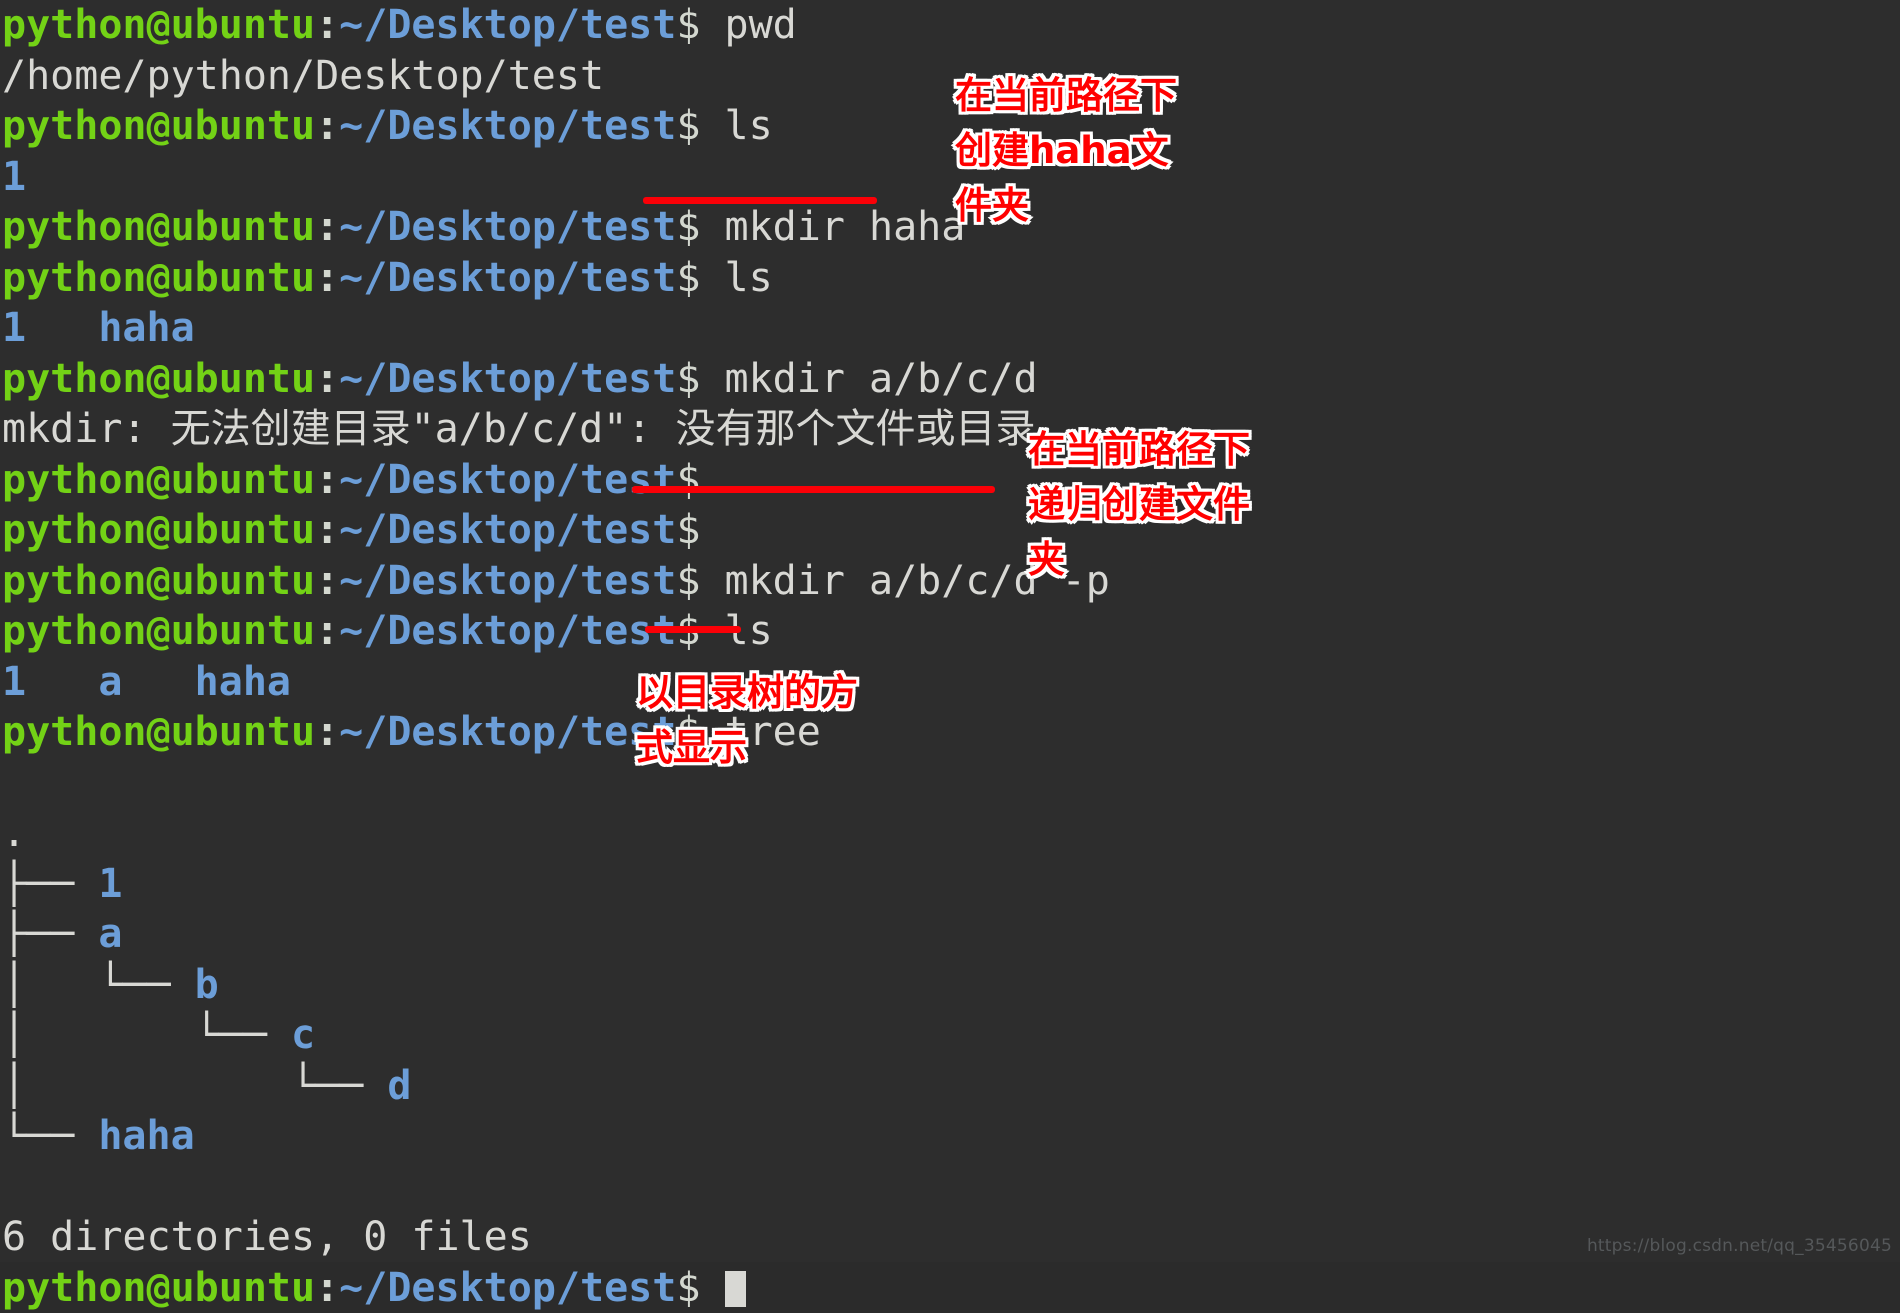 The image size is (1900, 1313). I want to click on tree-node-name: b, so click(207, 985).